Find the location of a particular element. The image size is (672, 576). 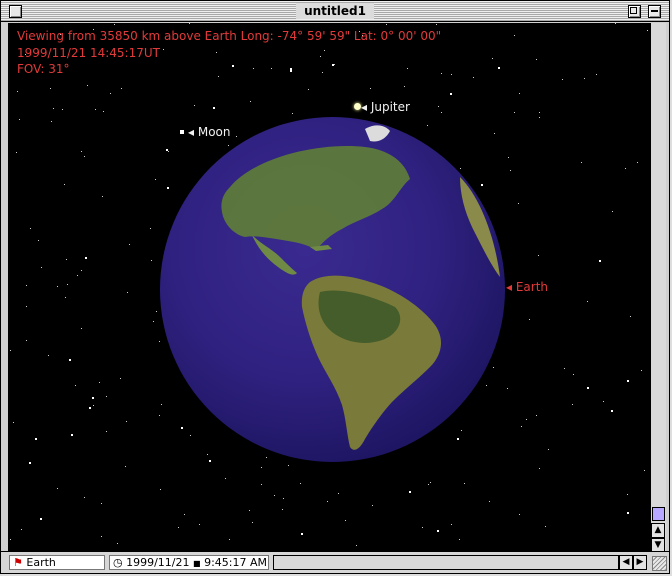

scroll-up-button: ▲ is located at coordinates (658, 530).